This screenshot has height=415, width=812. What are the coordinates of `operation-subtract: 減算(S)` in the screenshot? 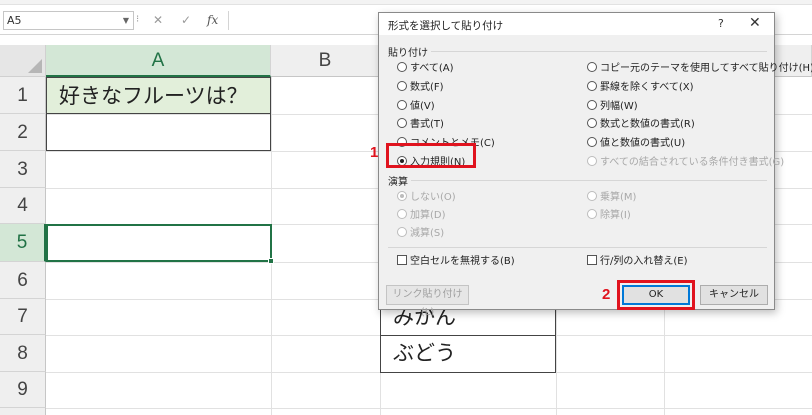 It's located at (420, 234).